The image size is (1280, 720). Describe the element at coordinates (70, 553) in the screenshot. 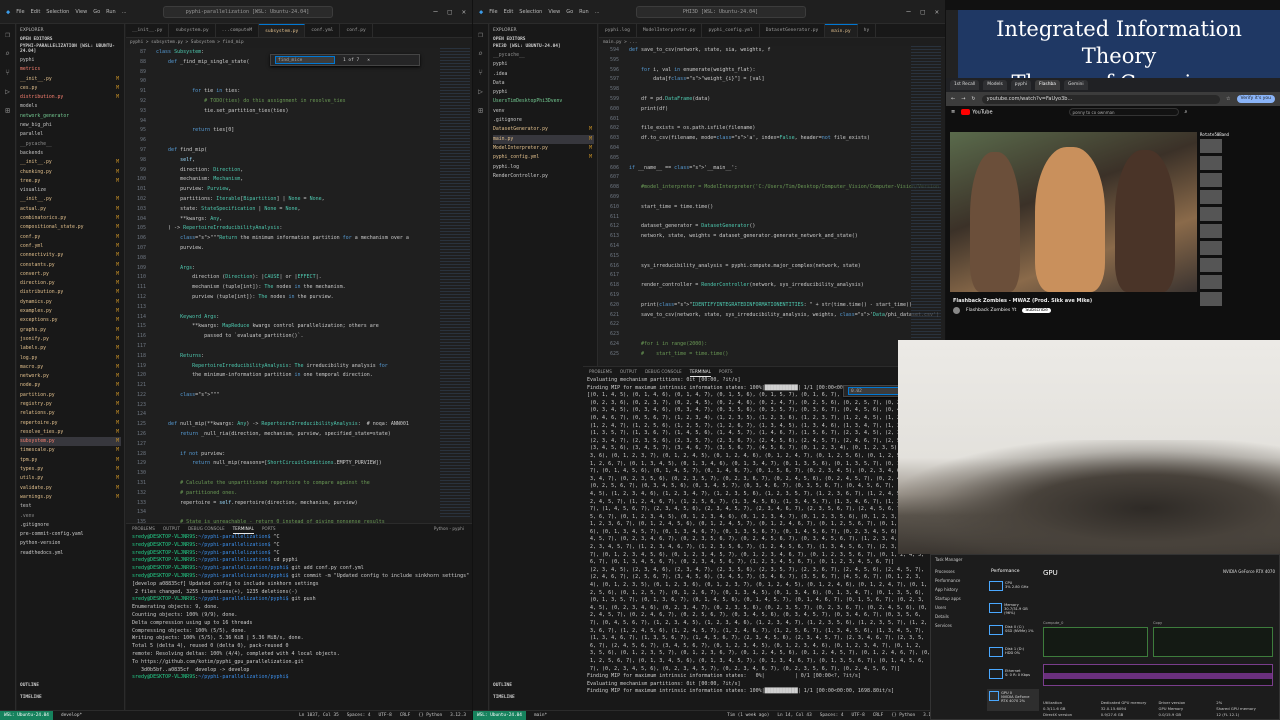

I see `tree-item: readthedocs.yml` at that location.